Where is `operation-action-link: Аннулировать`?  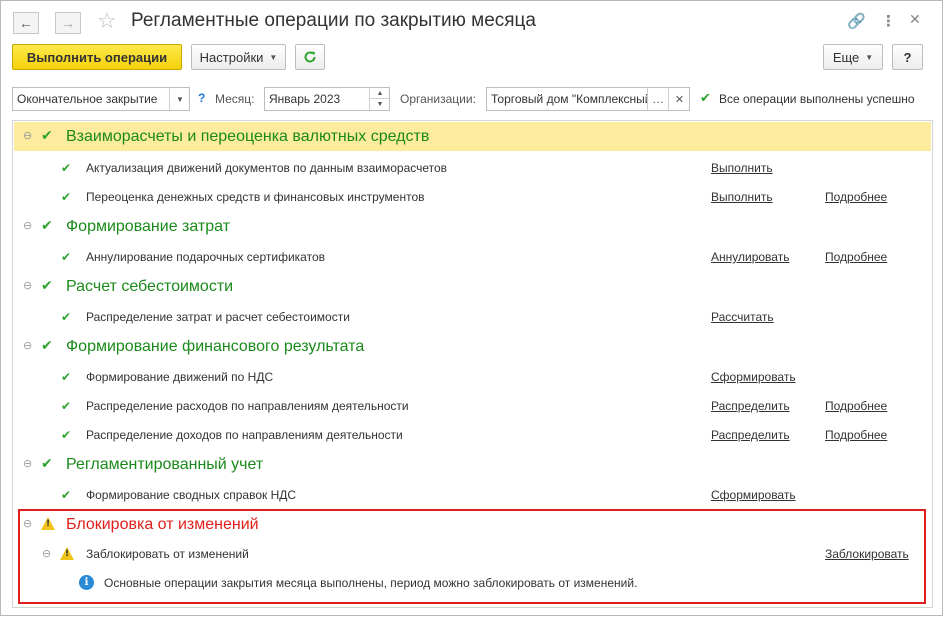
operation-action-link: Аннулировать is located at coordinates (750, 257).